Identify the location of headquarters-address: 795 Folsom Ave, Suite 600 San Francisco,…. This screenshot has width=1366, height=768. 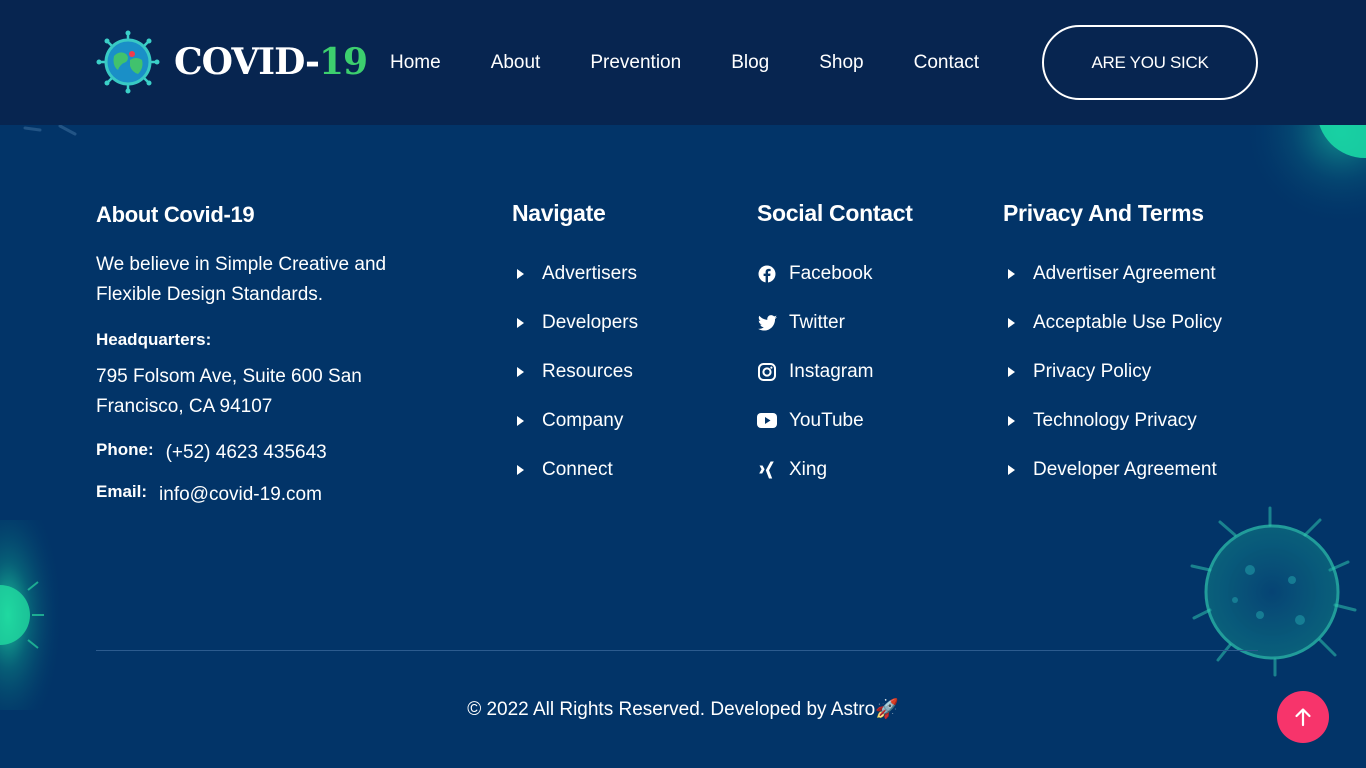
(229, 391).